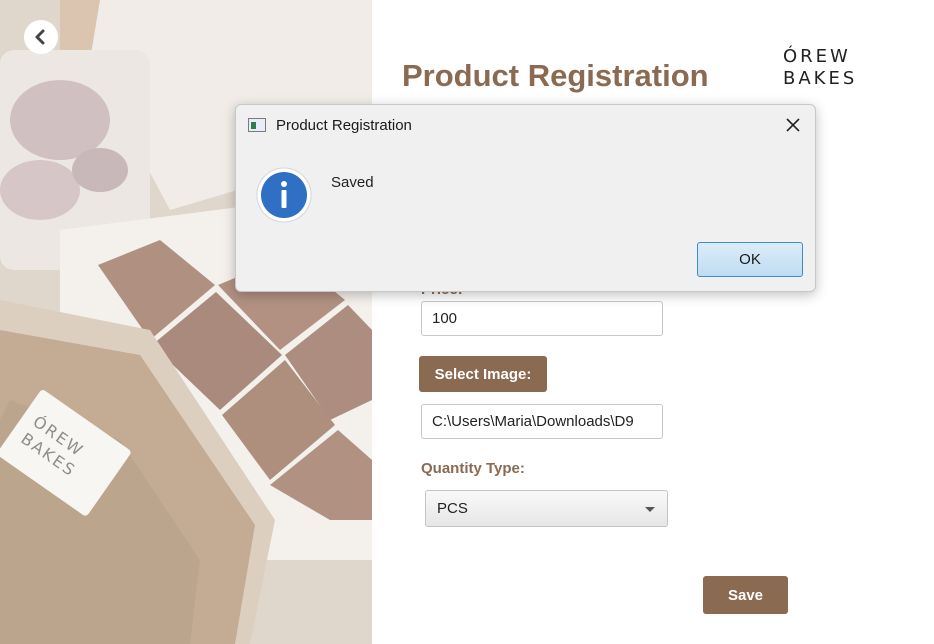 The height and width of the screenshot is (644, 934). I want to click on chevron-down-icon, so click(650, 509).